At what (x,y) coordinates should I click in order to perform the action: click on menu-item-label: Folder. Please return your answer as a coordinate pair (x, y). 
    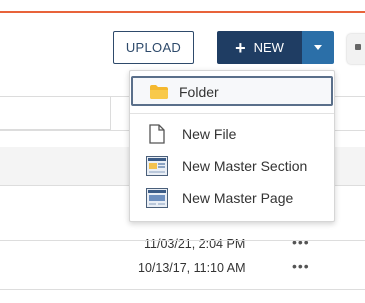
    Looking at the image, I should click on (199, 92).